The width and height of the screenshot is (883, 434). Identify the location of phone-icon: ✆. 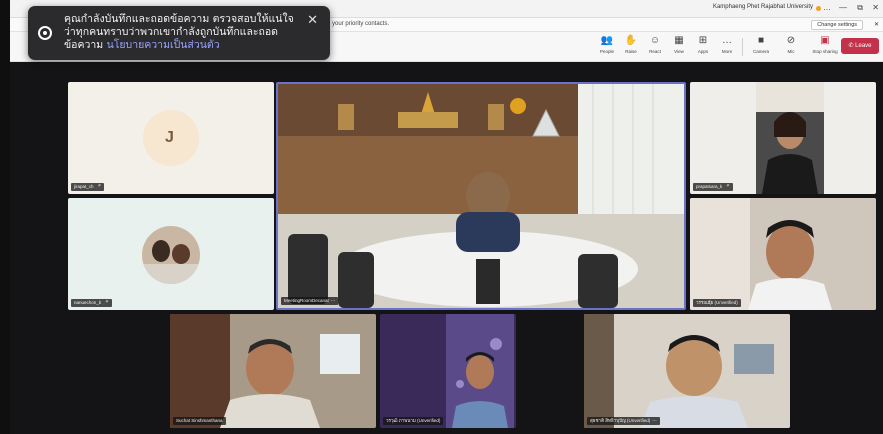
(851, 46).